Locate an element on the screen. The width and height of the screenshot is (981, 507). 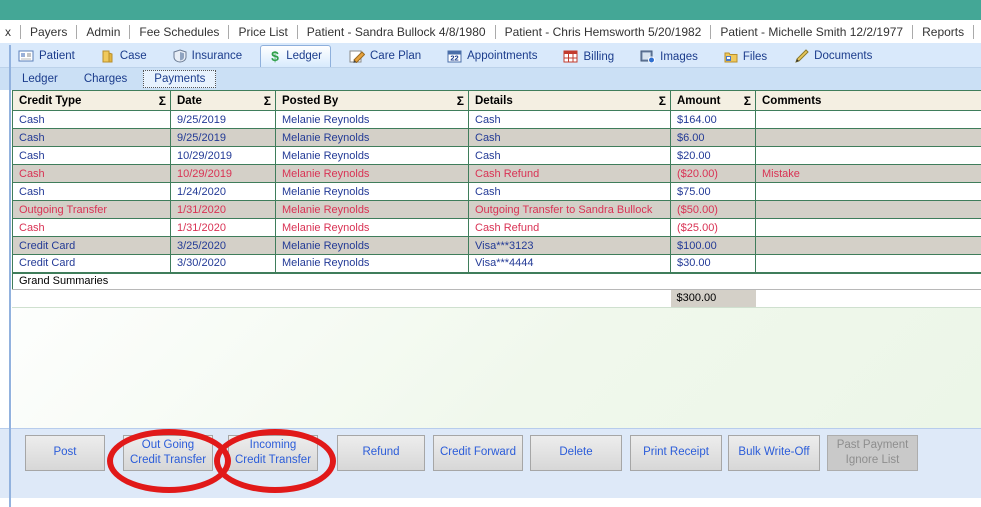
cell-credit-type: Outgoing Transfer is located at coordinates (91, 209).